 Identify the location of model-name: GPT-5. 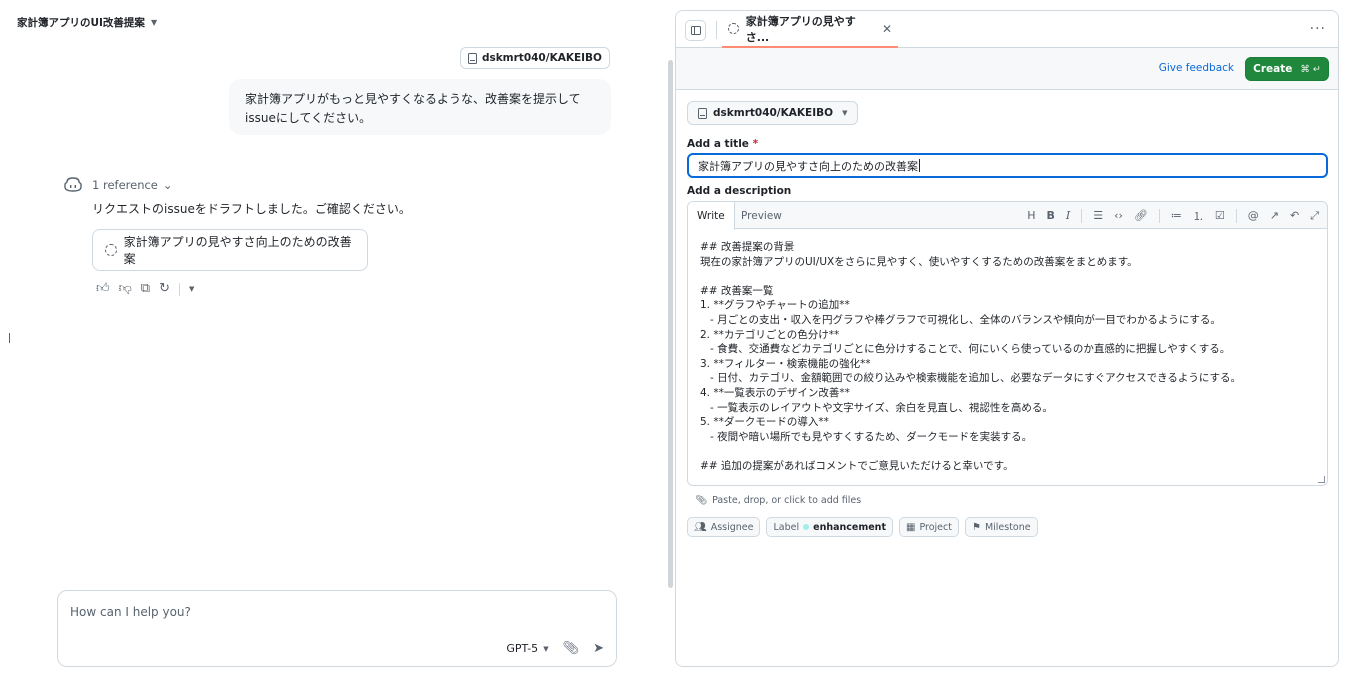
(522, 648).